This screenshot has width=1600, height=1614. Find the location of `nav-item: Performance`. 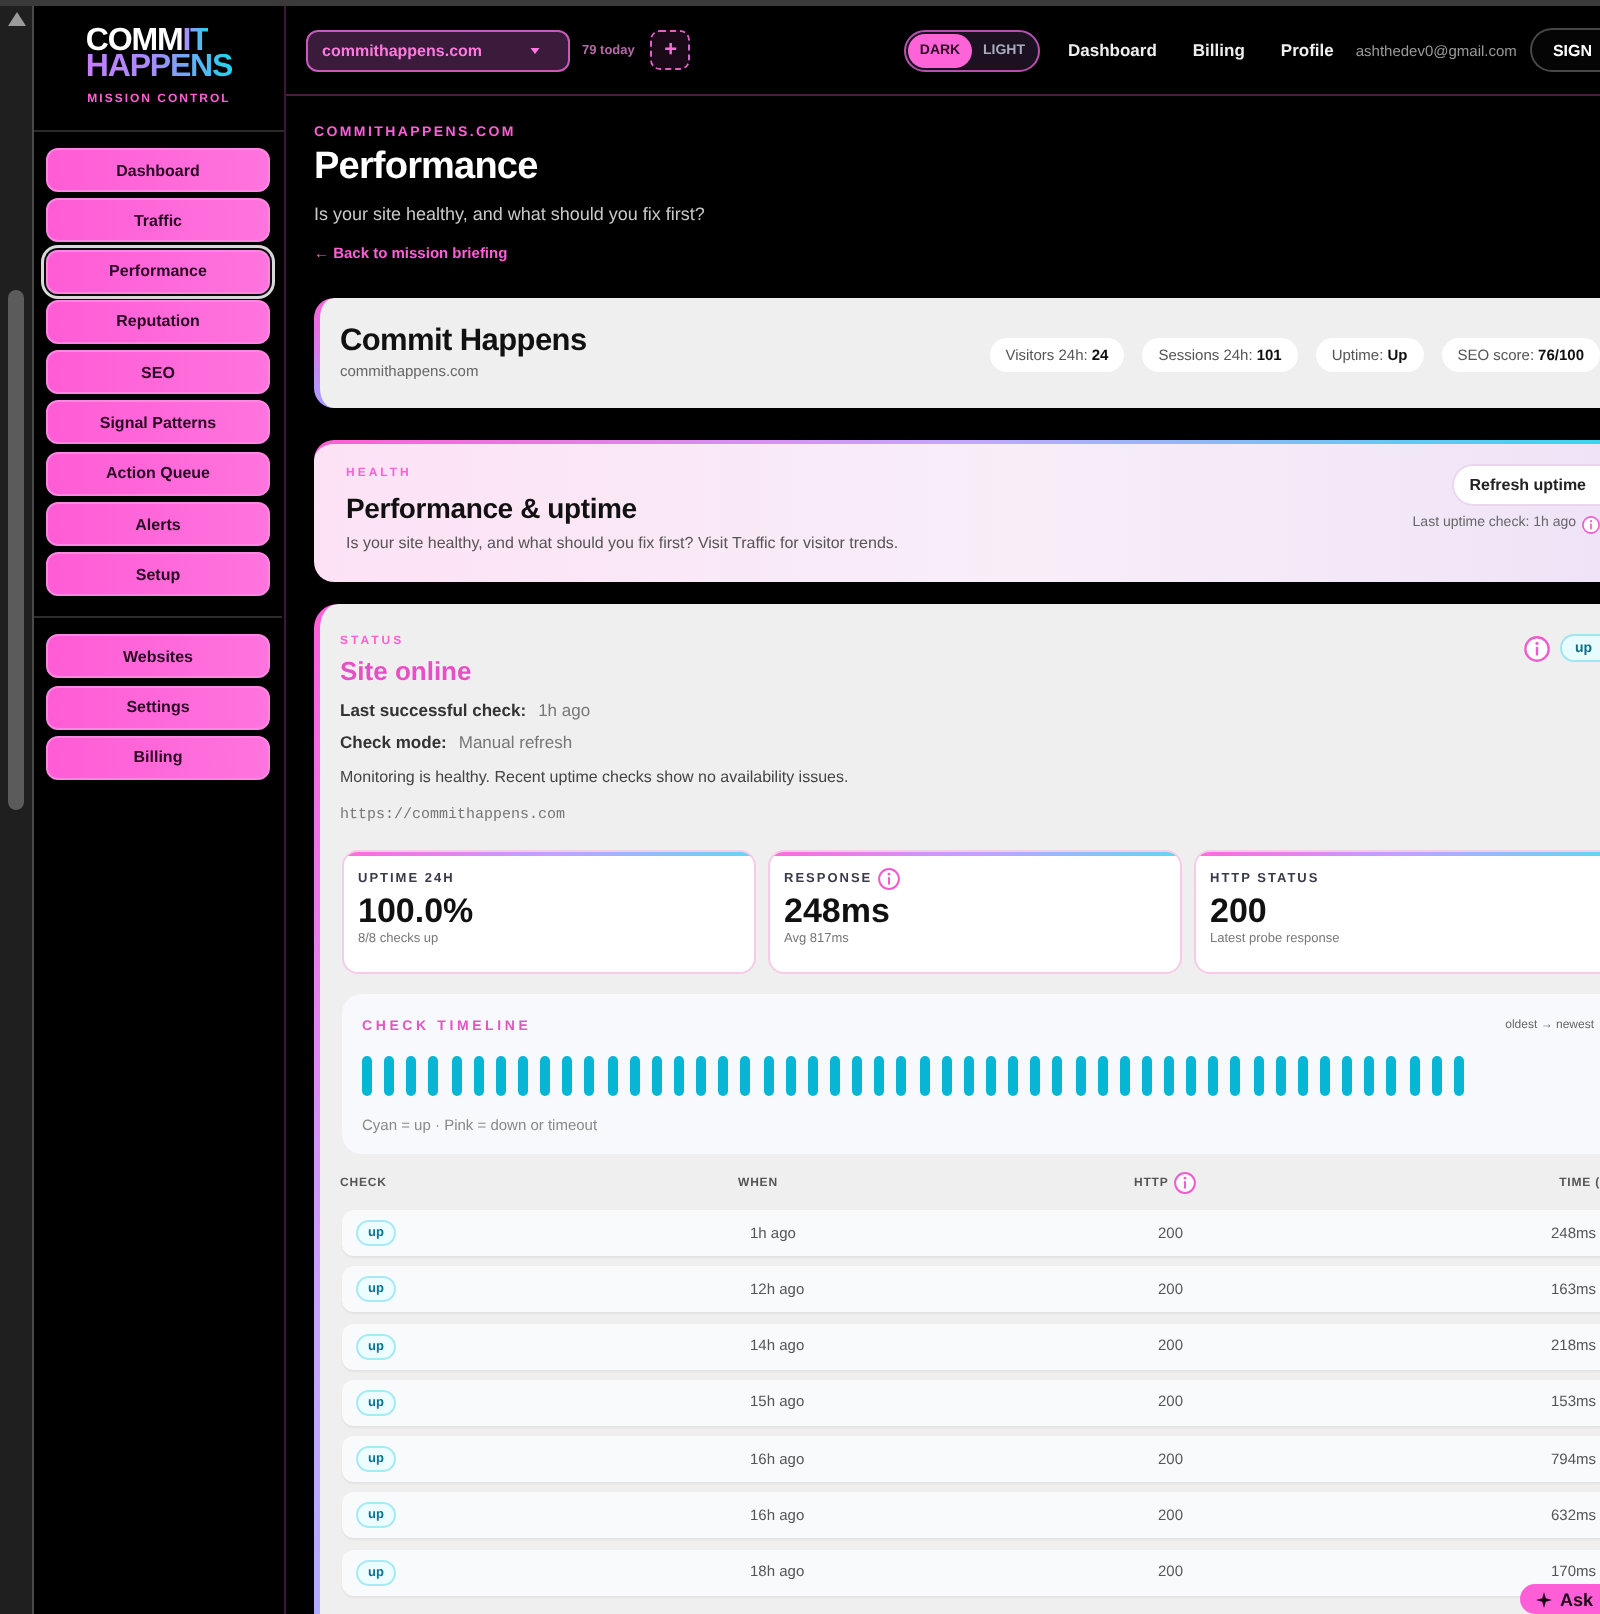

nav-item: Performance is located at coordinates (158, 271).